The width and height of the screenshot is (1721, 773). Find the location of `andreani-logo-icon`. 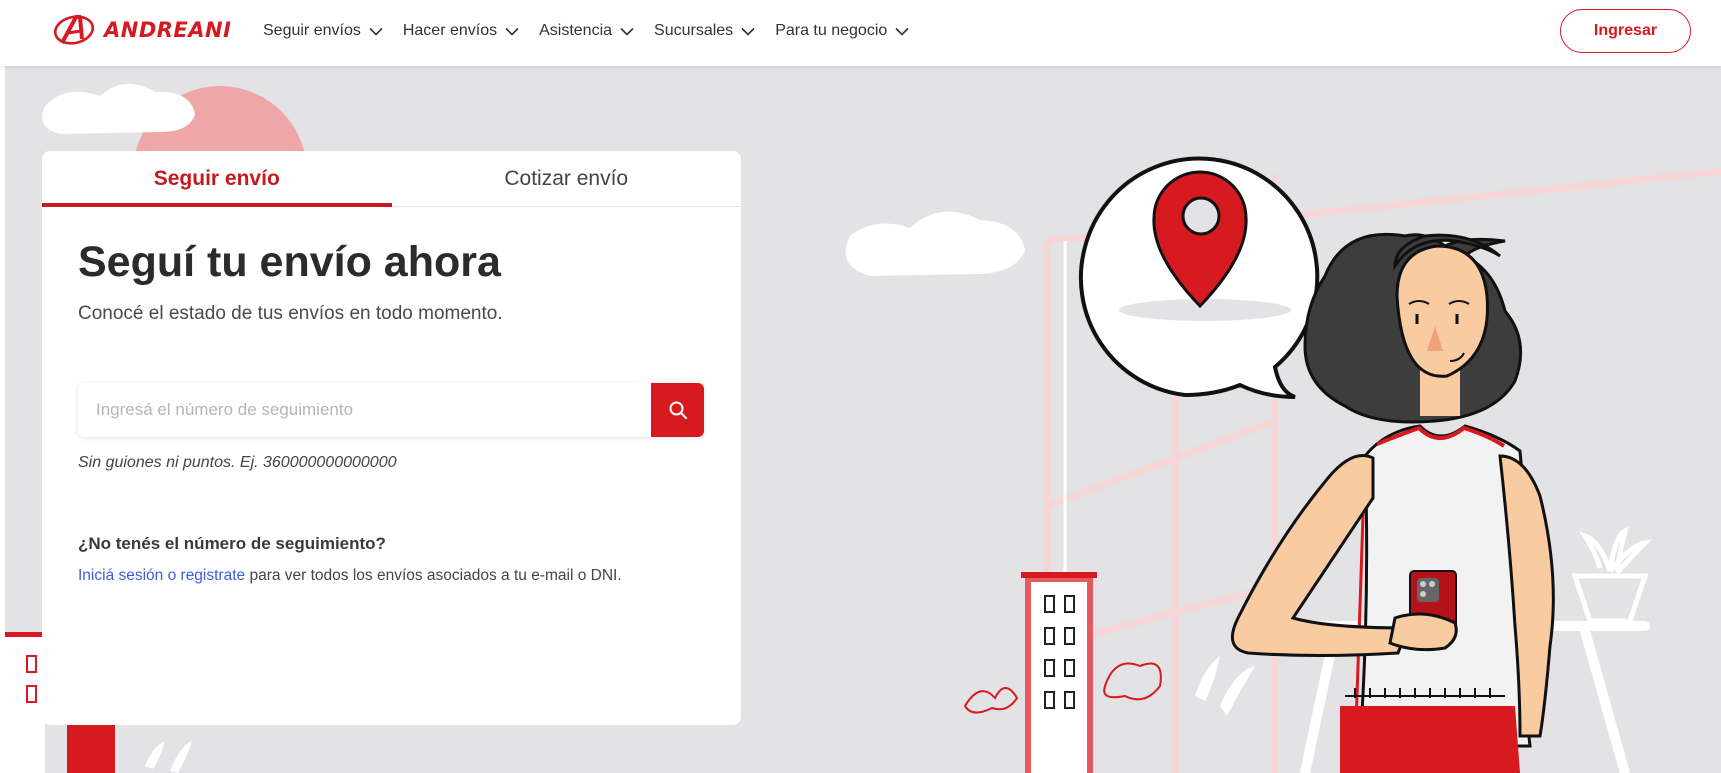

andreani-logo-icon is located at coordinates (74, 30).